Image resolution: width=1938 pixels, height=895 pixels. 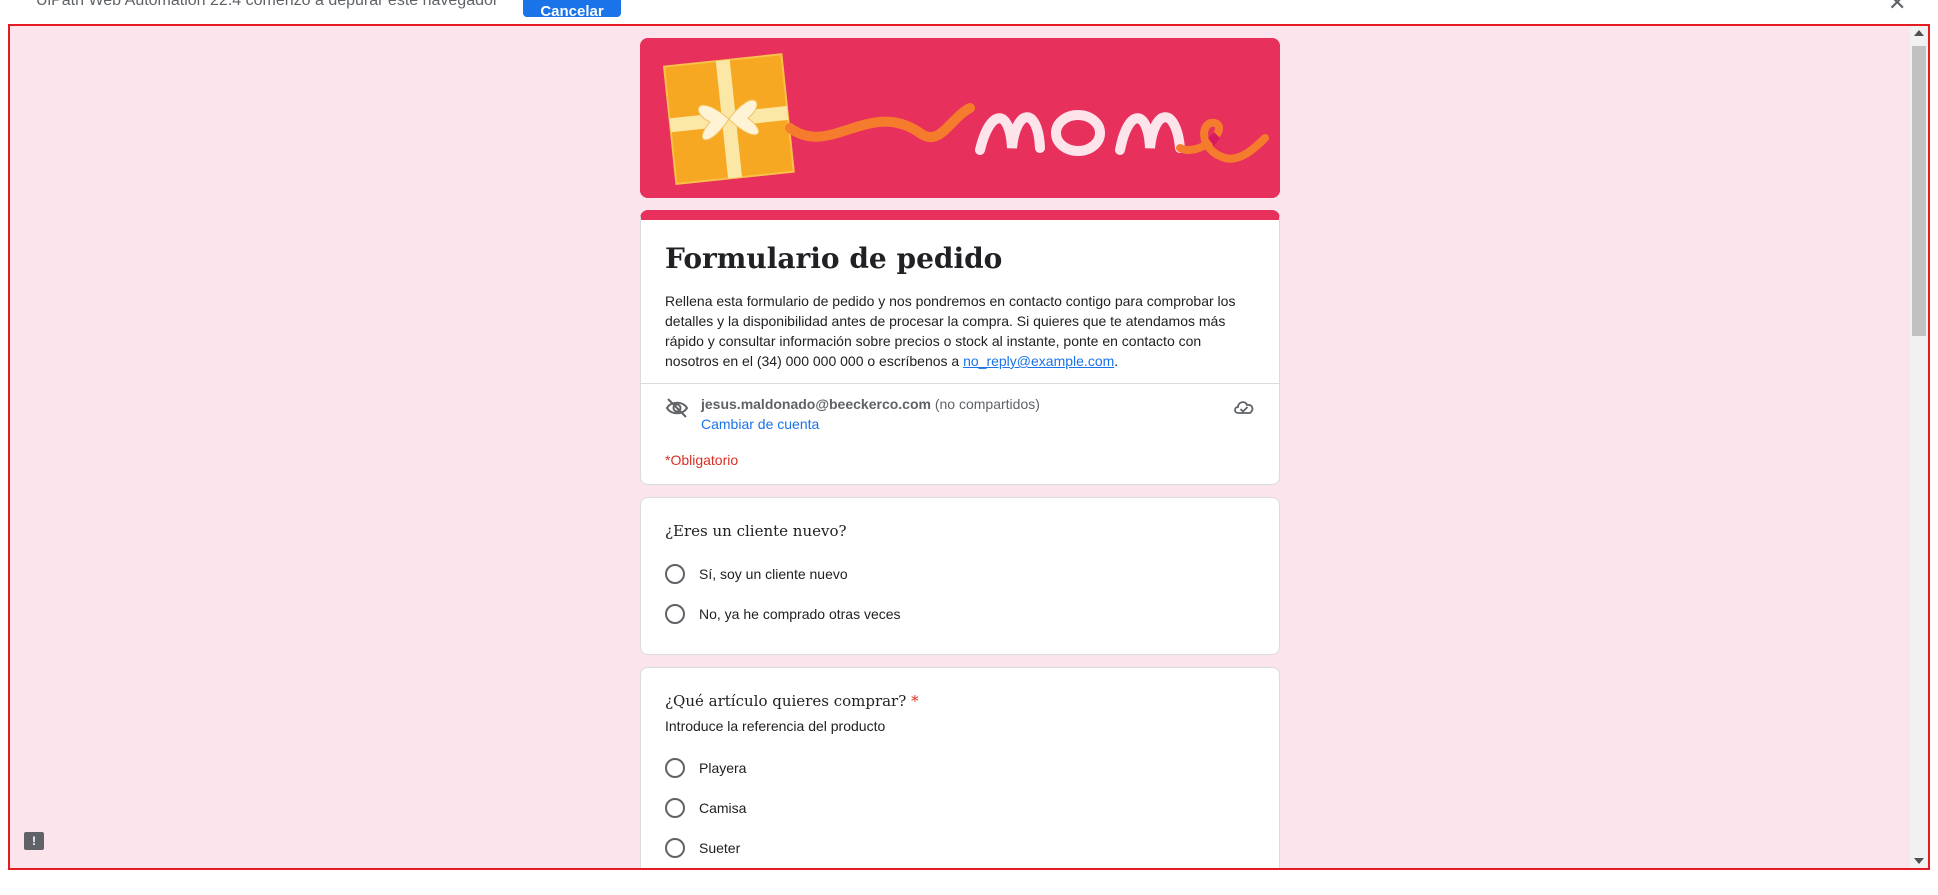 I want to click on eye-off-icon, so click(x=677, y=408).